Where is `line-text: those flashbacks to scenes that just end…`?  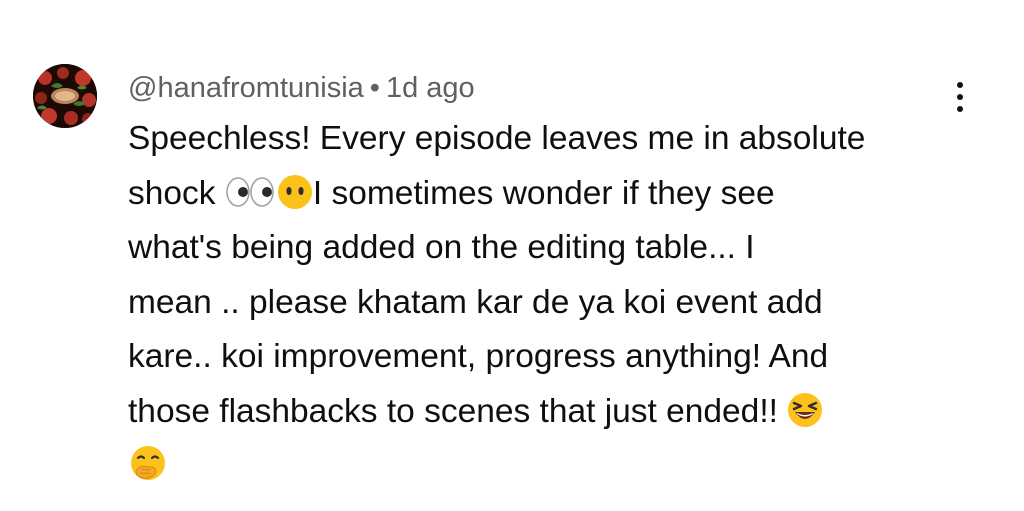
line-text: those flashbacks to scenes that just end… is located at coordinates (458, 411).